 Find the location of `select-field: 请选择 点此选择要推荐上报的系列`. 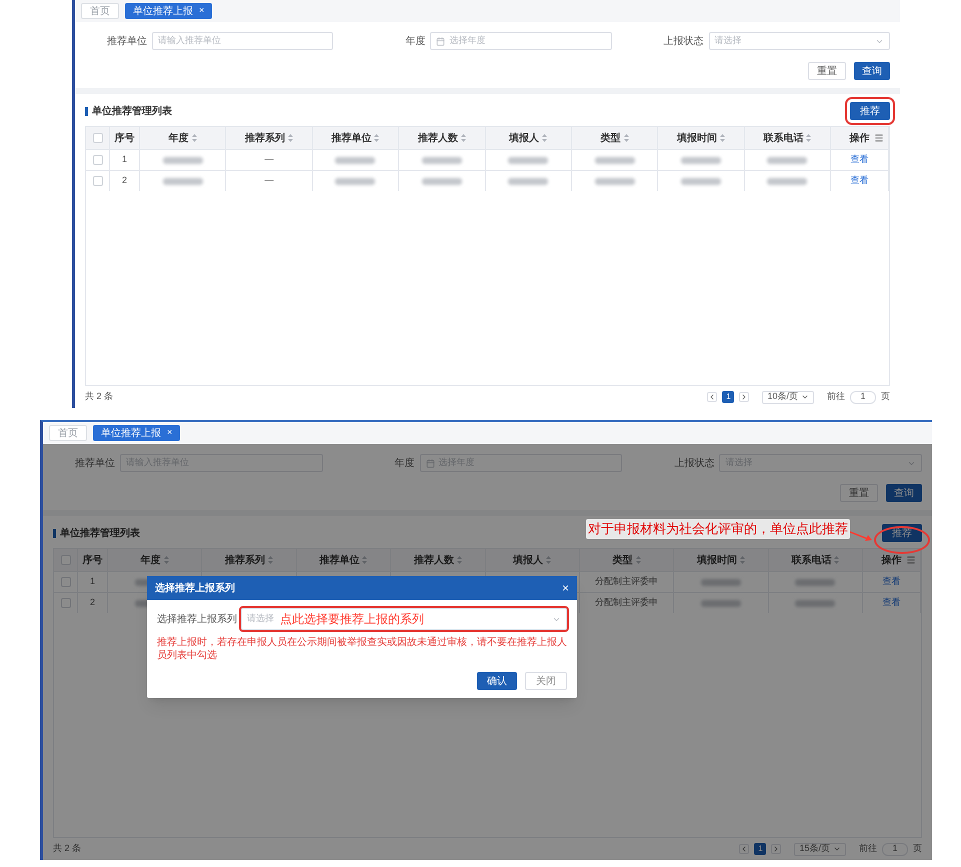

select-field: 请选择 点此选择要推荐上报的系列 is located at coordinates (404, 619).